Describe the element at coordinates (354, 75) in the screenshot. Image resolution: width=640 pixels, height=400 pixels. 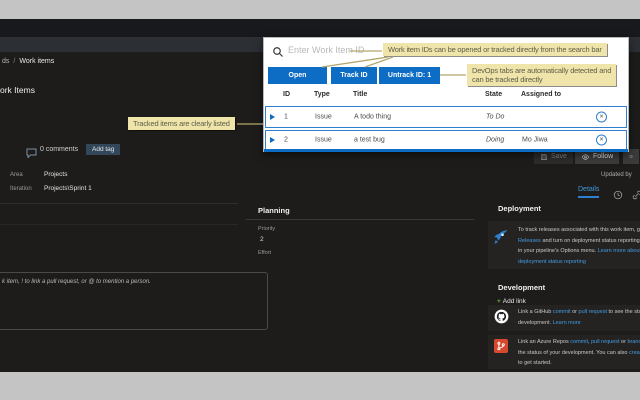
I see `track-id-button: Track ID` at that location.